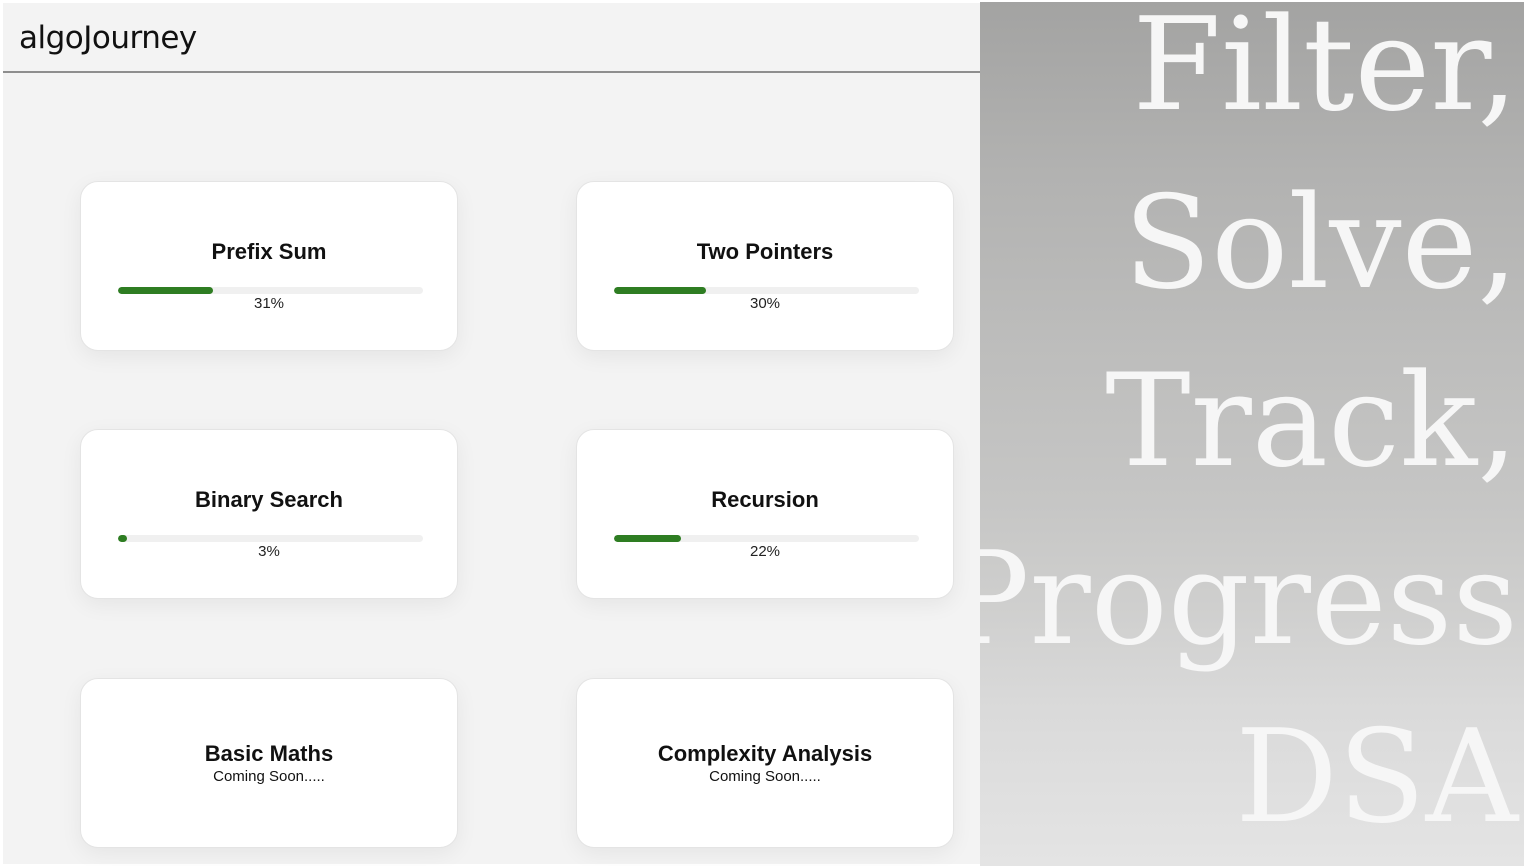  What do you see at coordinates (765, 266) in the screenshot?
I see `topic-card-two-pointers: Two Pointers 30%` at bounding box center [765, 266].